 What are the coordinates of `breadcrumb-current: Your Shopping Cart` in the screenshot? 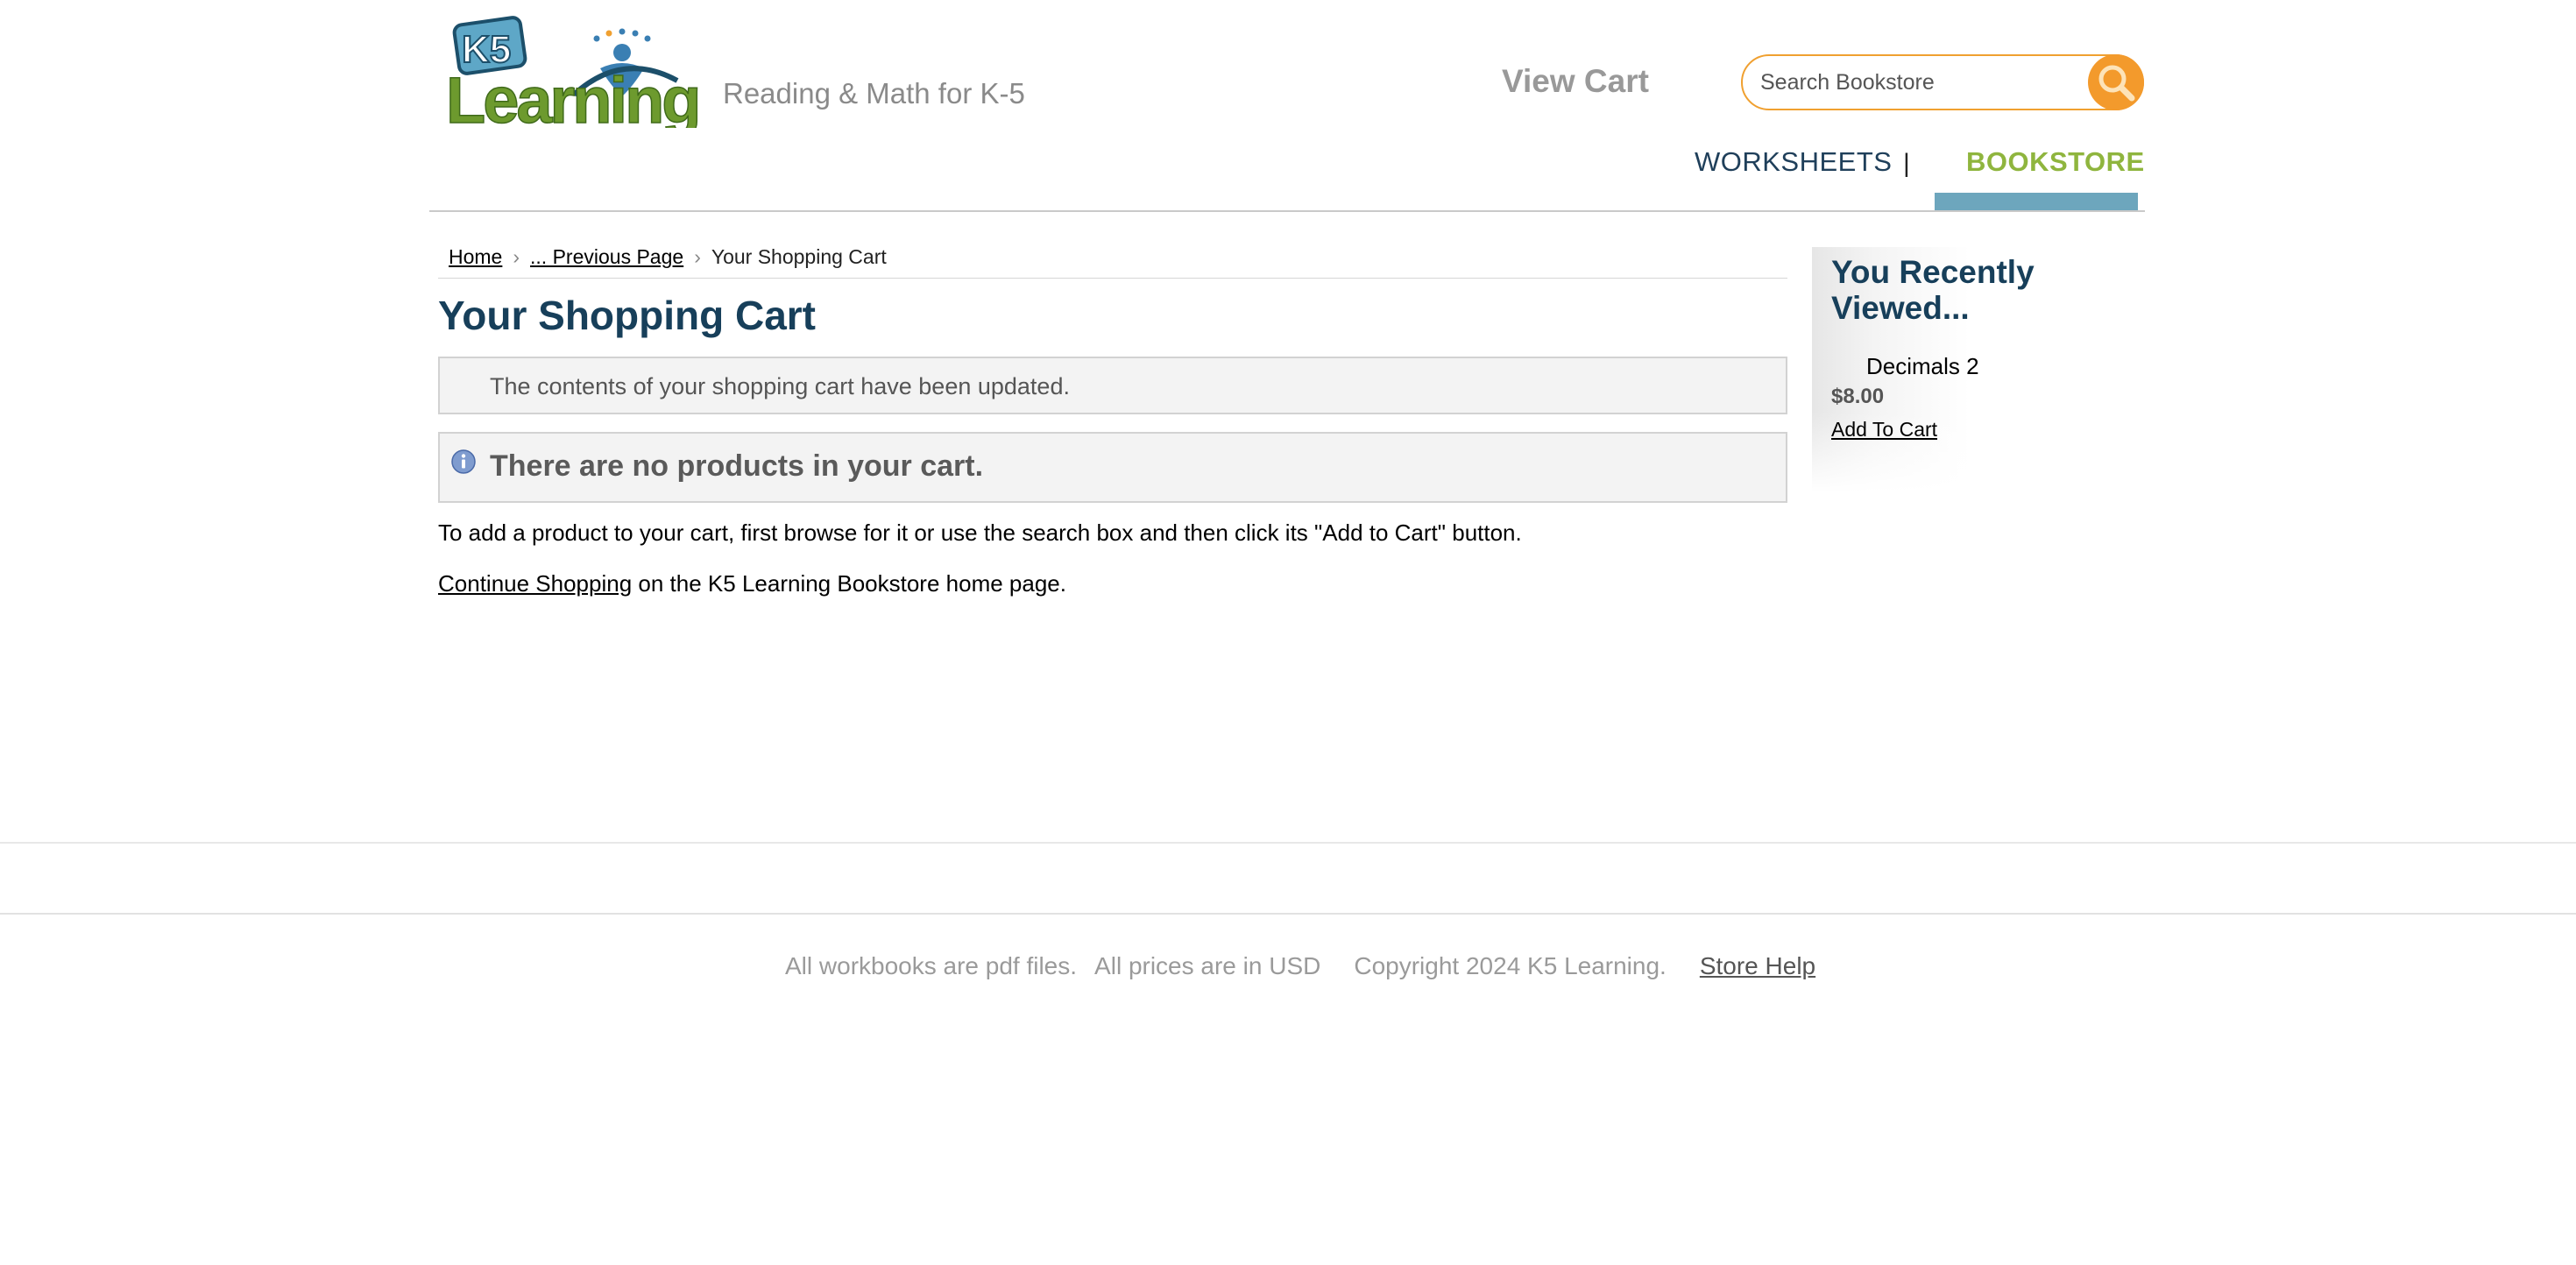 It's located at (799, 256).